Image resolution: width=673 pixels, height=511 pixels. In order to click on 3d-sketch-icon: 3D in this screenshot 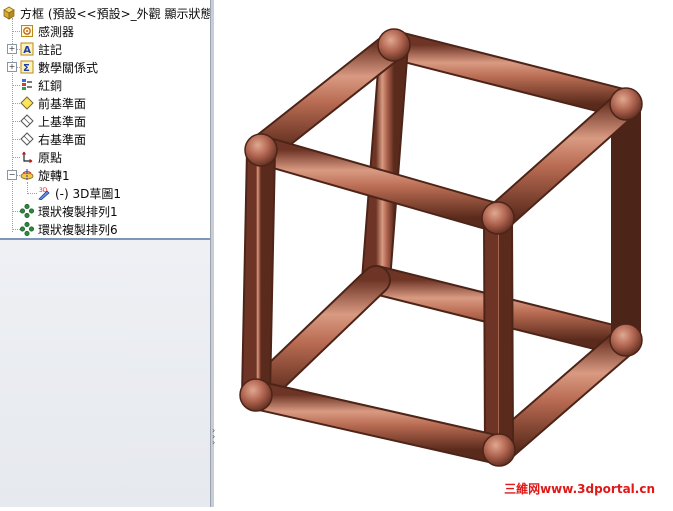, I will do `click(44, 193)`.